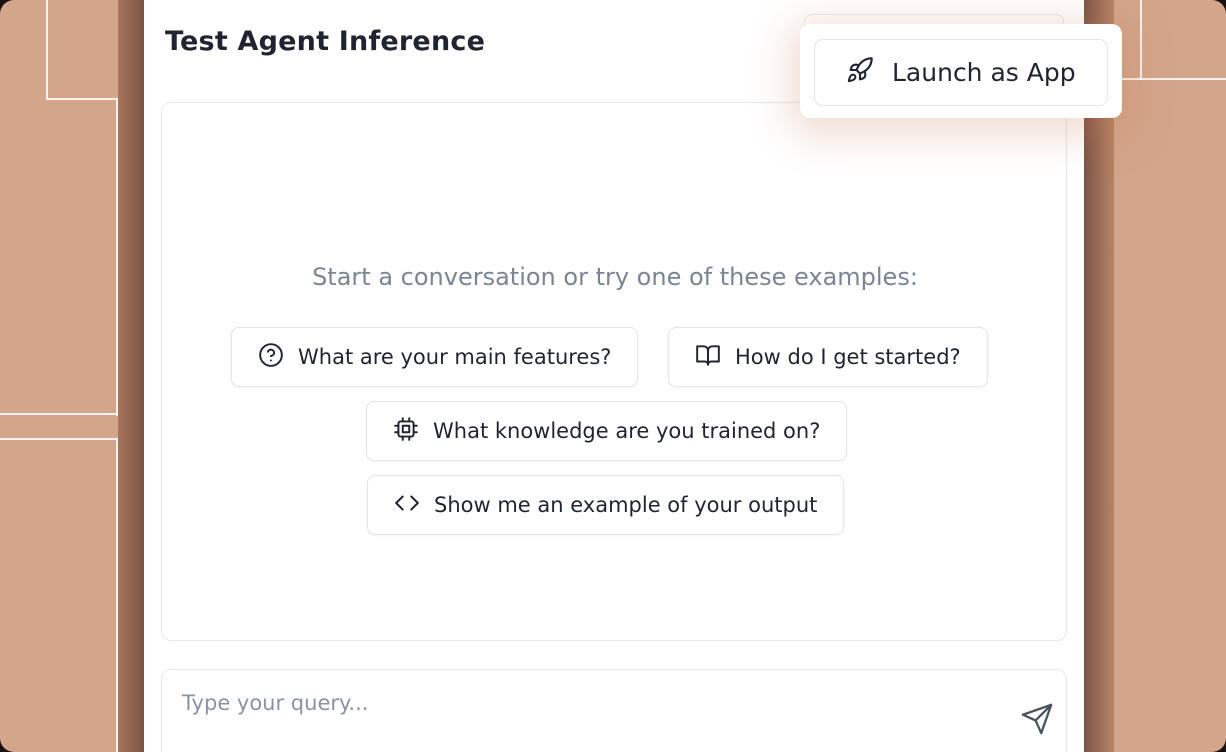  I want to click on query-input-box, so click(614, 710).